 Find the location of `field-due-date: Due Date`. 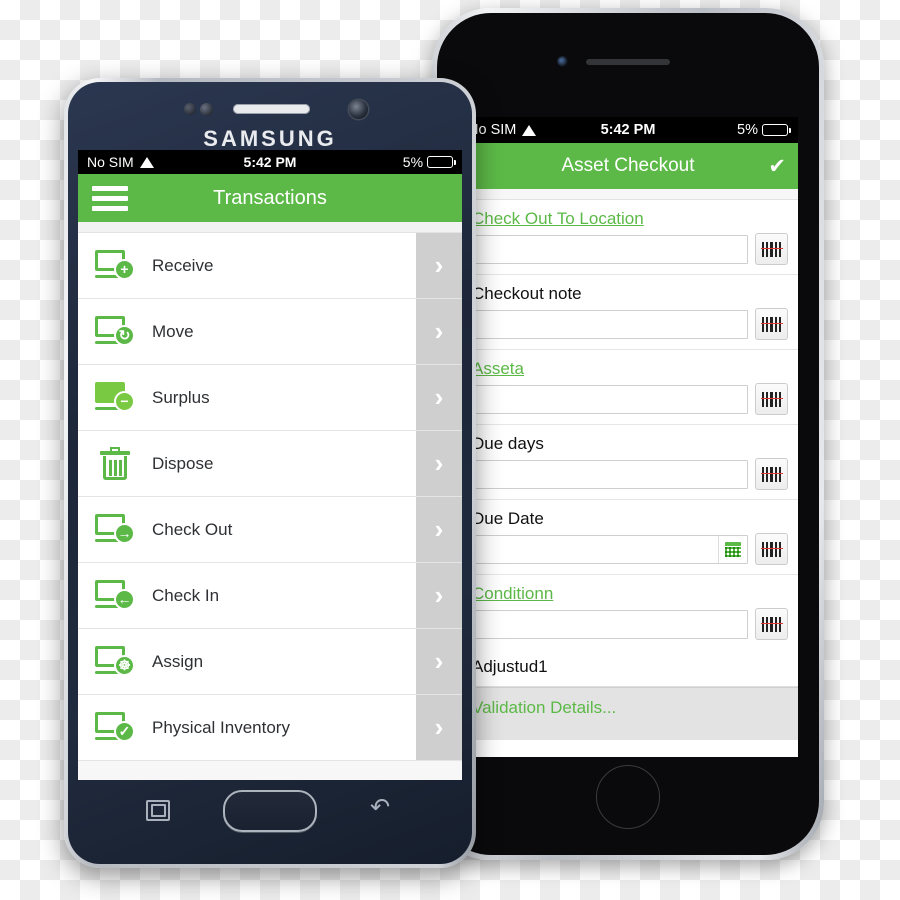

field-due-date: Due Date is located at coordinates (628, 537).